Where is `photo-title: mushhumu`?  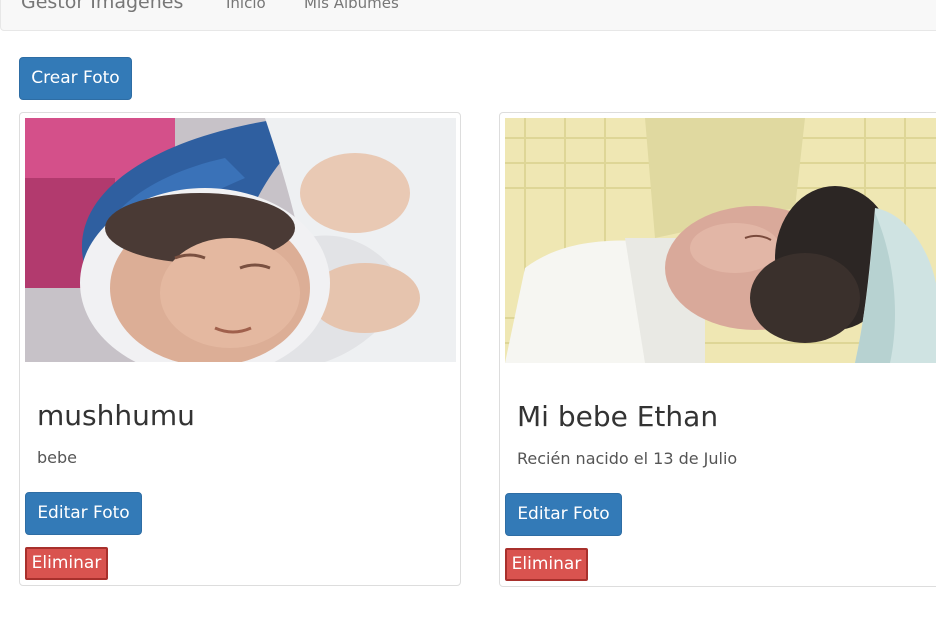 photo-title: mushhumu is located at coordinates (116, 415).